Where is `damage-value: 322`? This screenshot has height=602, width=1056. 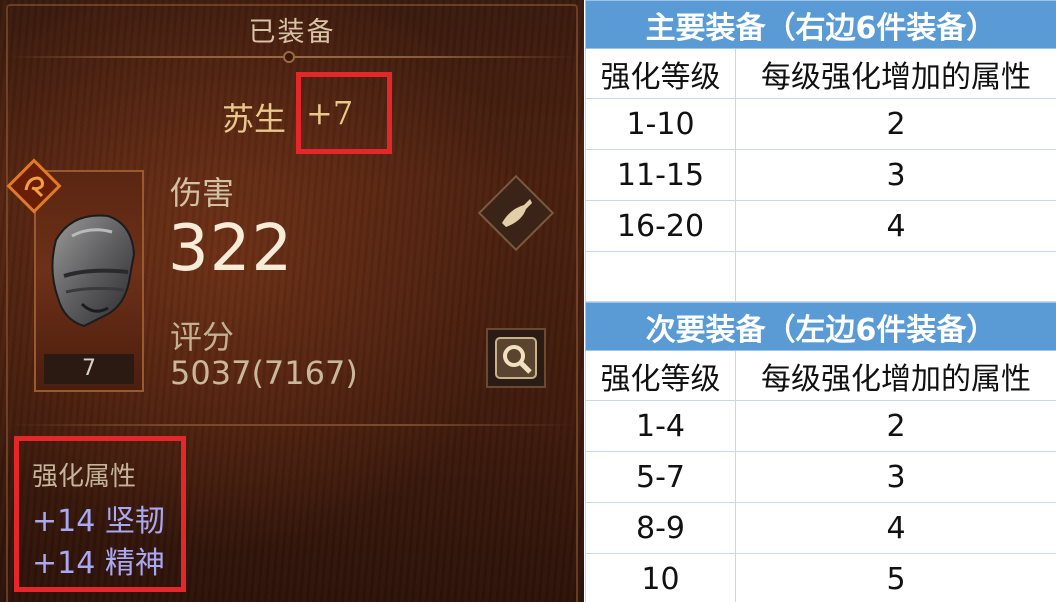
damage-value: 322 is located at coordinates (231, 249).